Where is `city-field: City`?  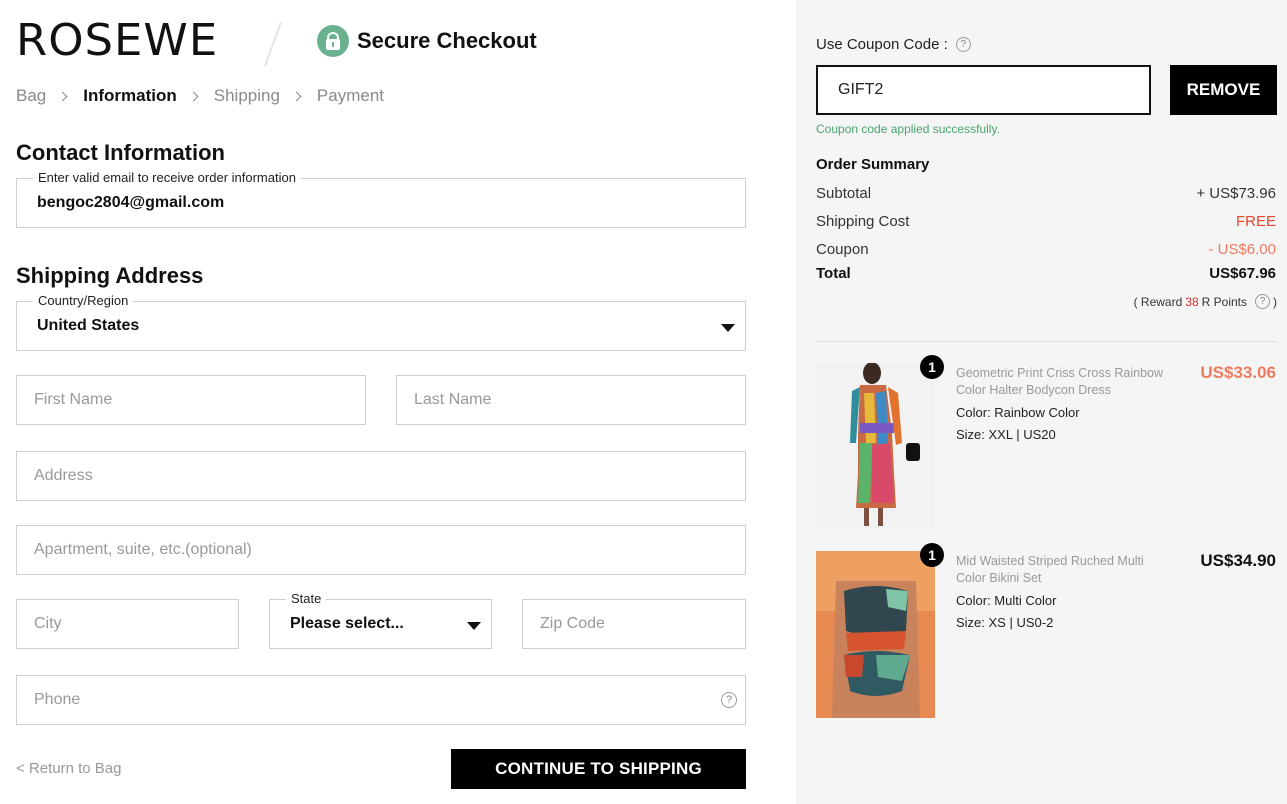 city-field: City is located at coordinates (127, 624).